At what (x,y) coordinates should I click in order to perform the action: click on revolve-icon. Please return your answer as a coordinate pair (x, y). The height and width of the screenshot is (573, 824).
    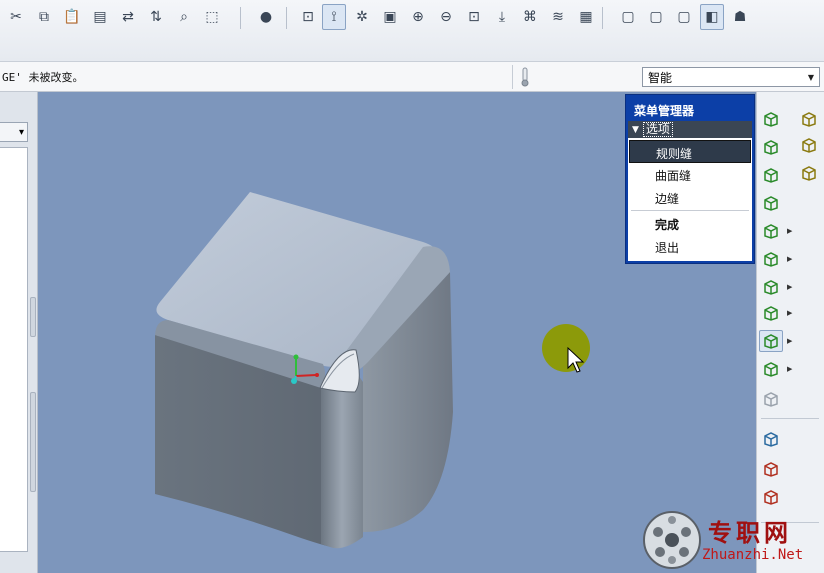
    Looking at the image, I should click on (771, 203).